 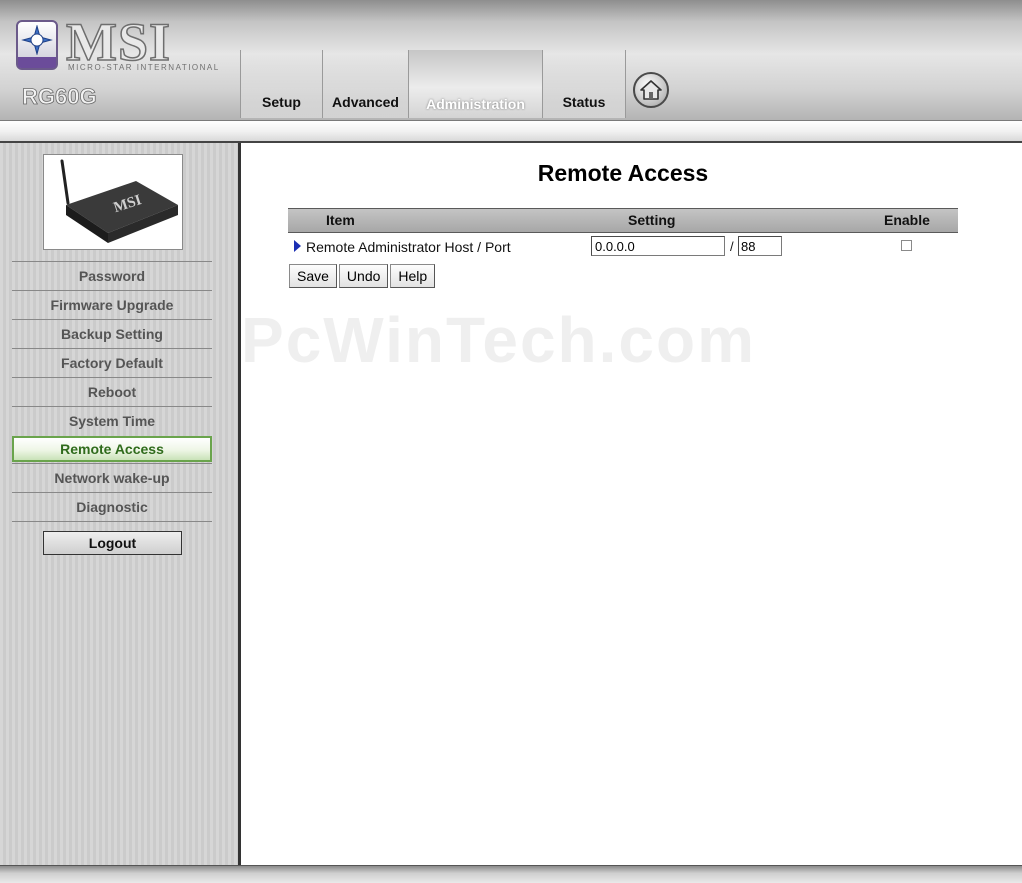 What do you see at coordinates (475, 84) in the screenshot?
I see `tab-administration: Administration` at bounding box center [475, 84].